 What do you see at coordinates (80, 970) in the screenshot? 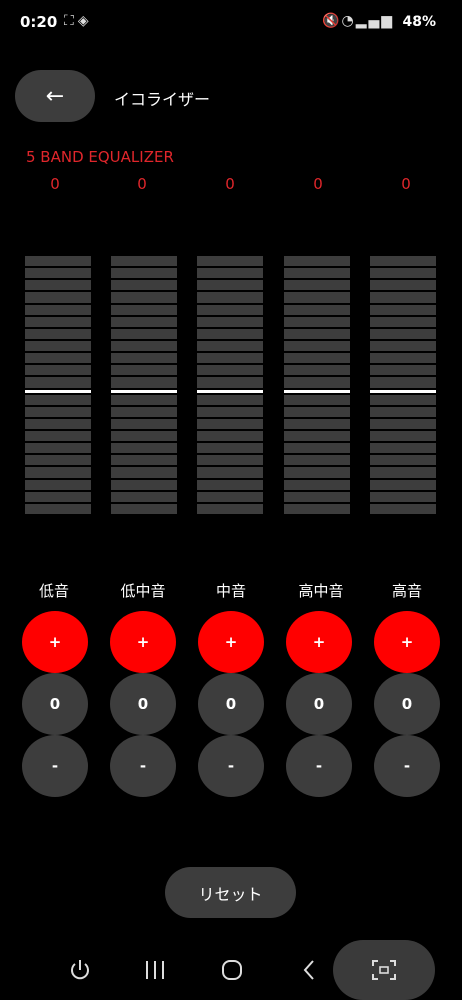
I see `power-icon` at bounding box center [80, 970].